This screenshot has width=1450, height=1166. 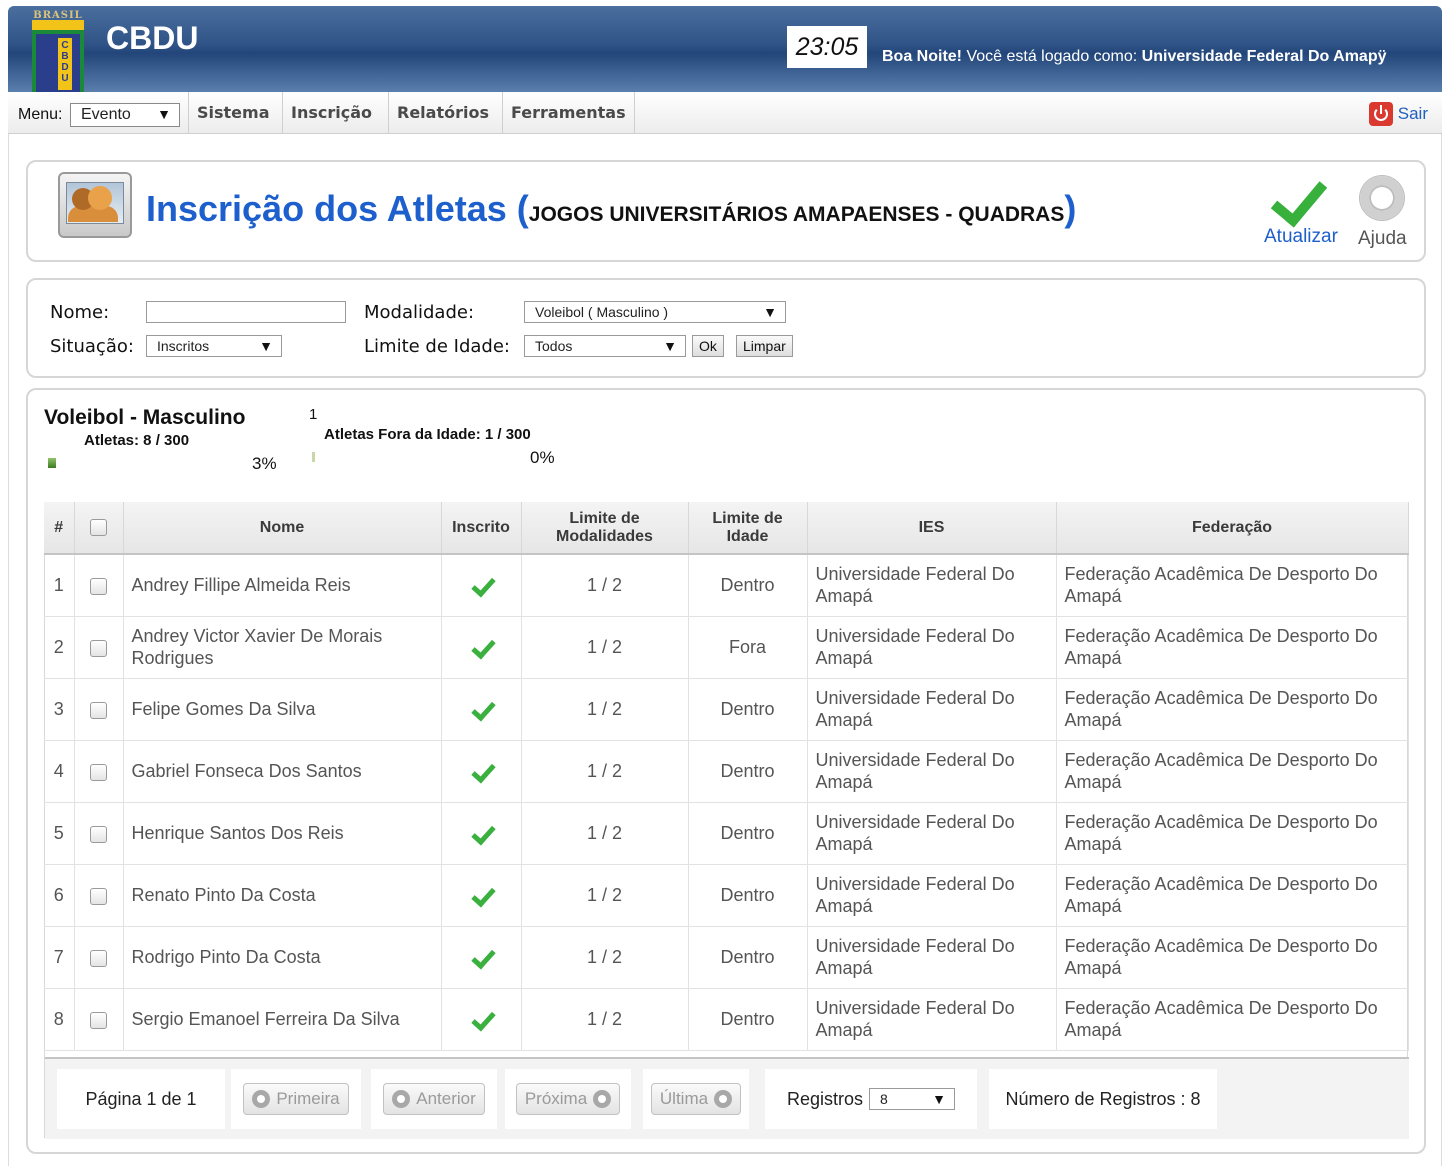 I want to click on page-info: Página 1 de 1, so click(x=141, y=1099).